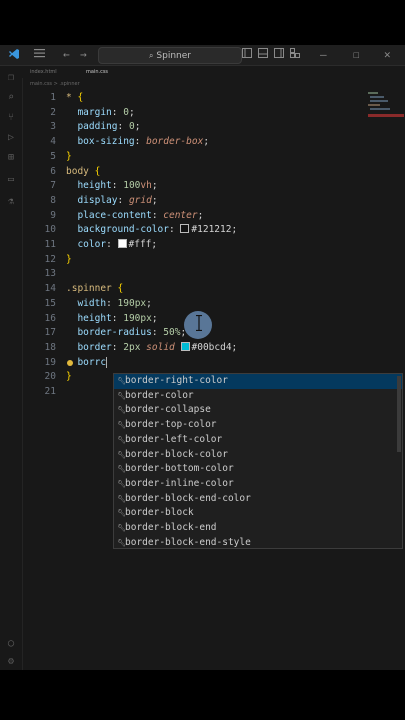  What do you see at coordinates (323, 55) in the screenshot?
I see `minimize-icon: —` at bounding box center [323, 55].